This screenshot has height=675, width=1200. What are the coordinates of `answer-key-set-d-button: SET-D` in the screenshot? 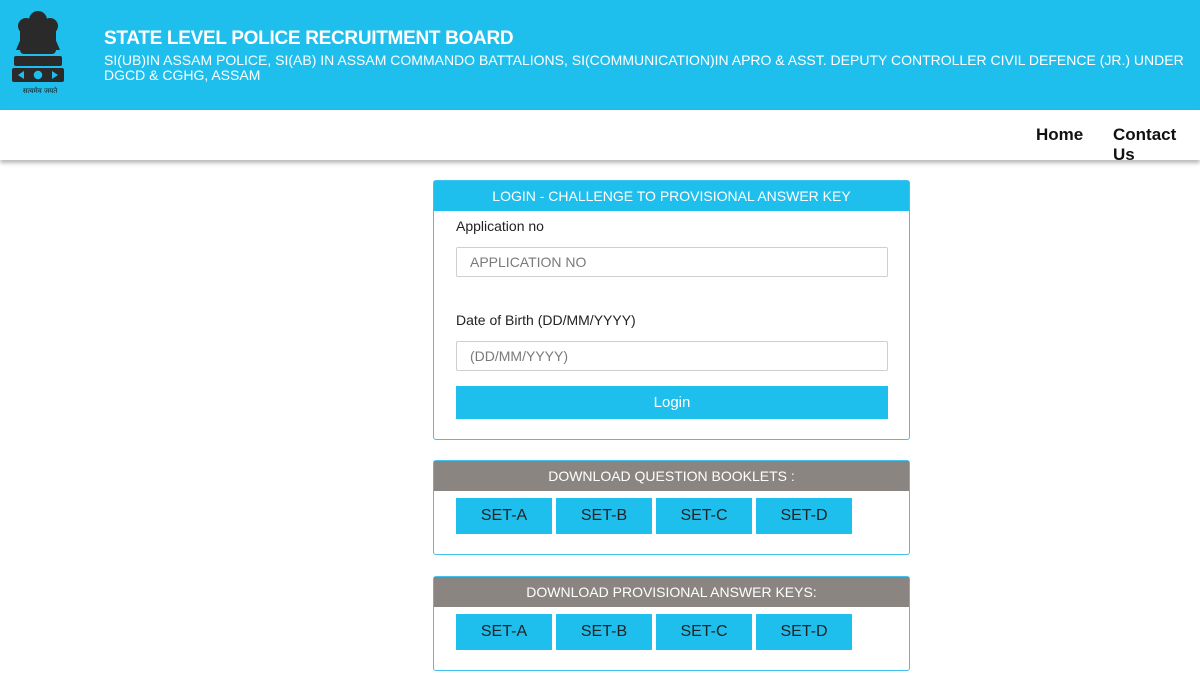 It's located at (804, 632).